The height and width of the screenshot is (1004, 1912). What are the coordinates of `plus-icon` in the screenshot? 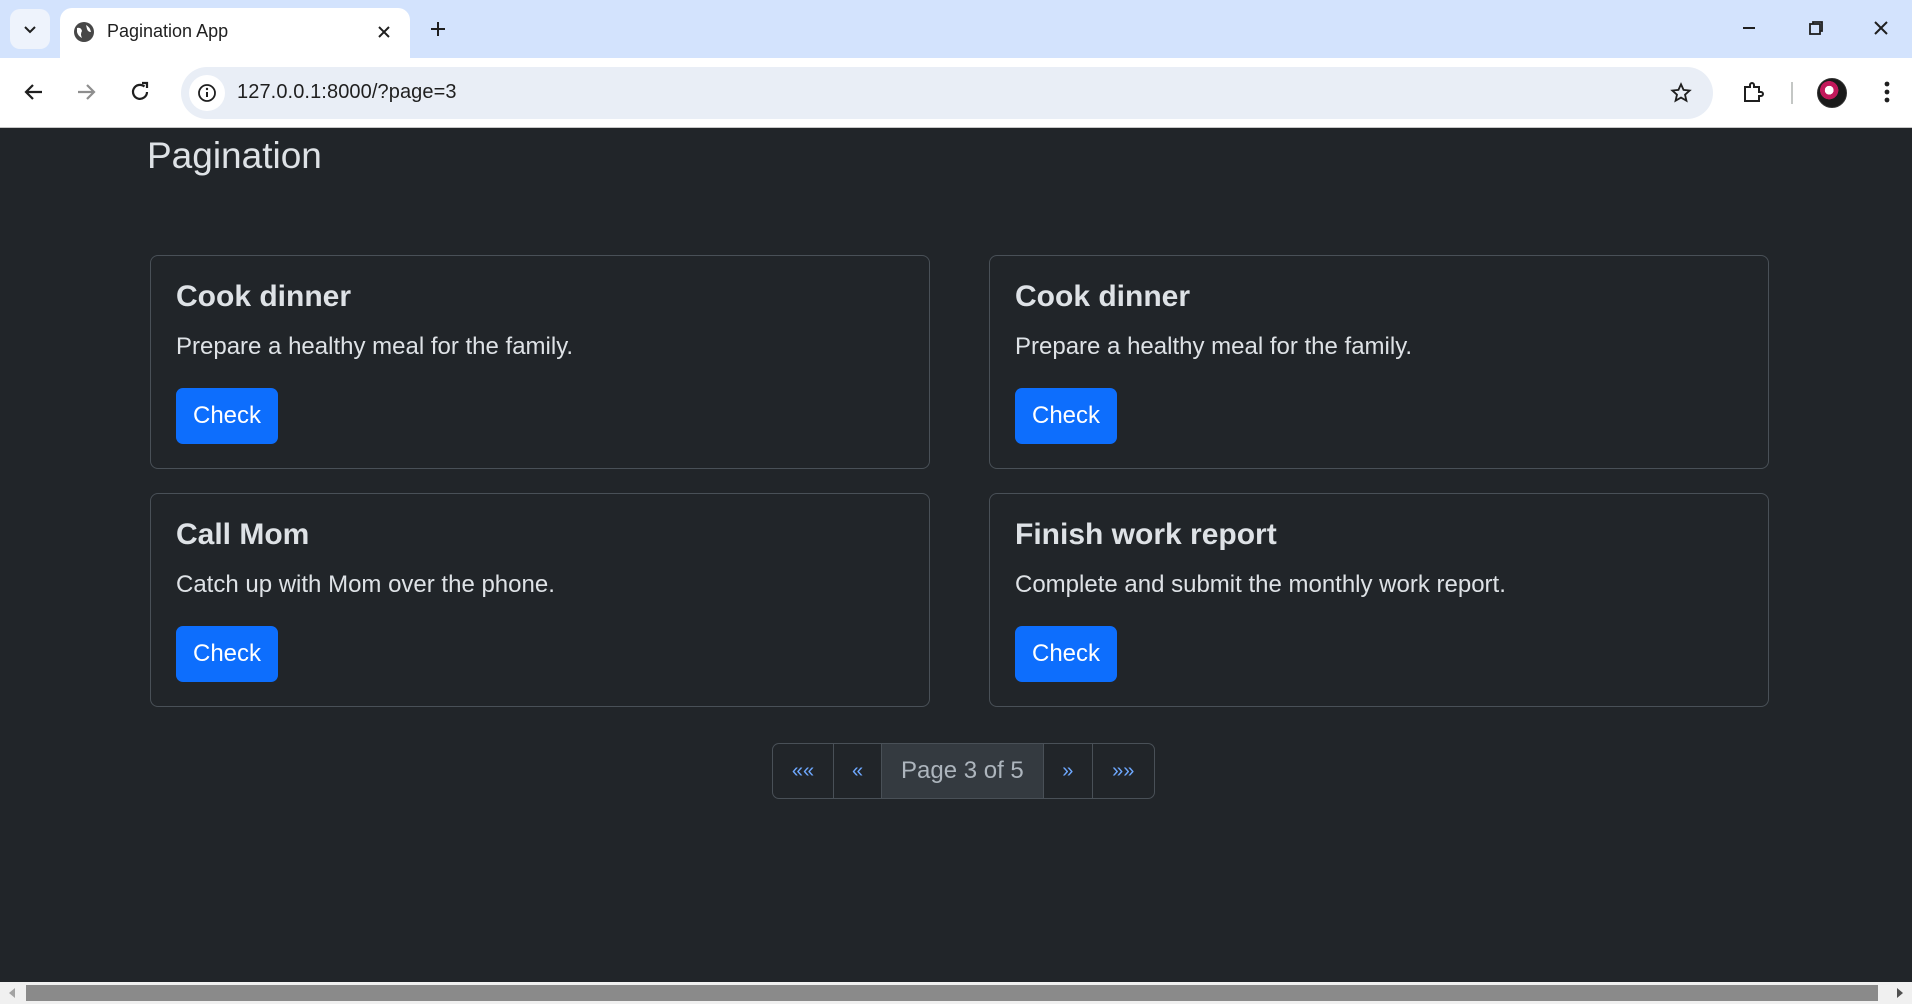 It's located at (438, 29).